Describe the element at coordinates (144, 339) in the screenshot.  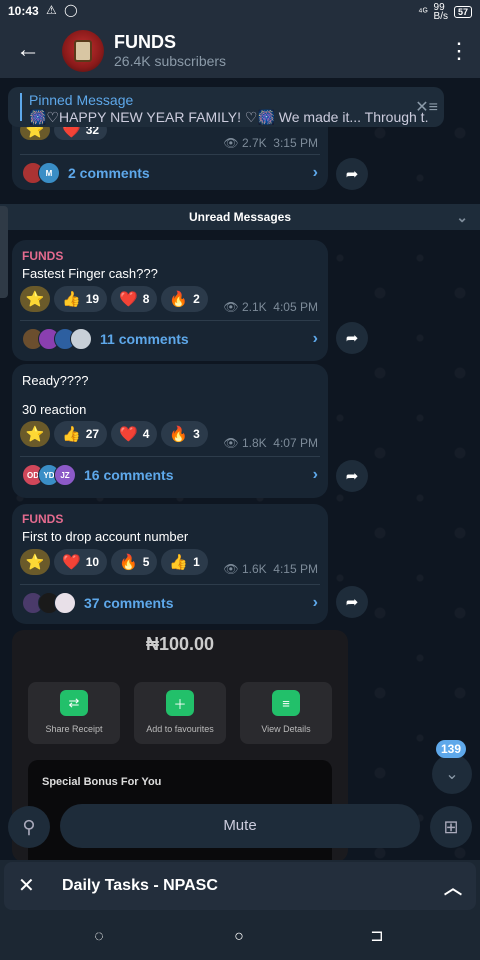
I see `comments-link: 11 comments` at that location.